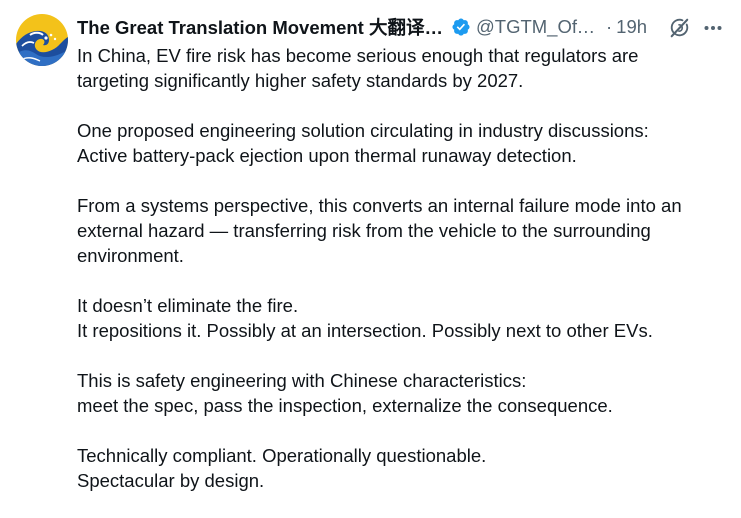 This screenshot has width=741, height=518. Describe the element at coordinates (130, 255) in the screenshot. I see `text-line: environment.` at that location.